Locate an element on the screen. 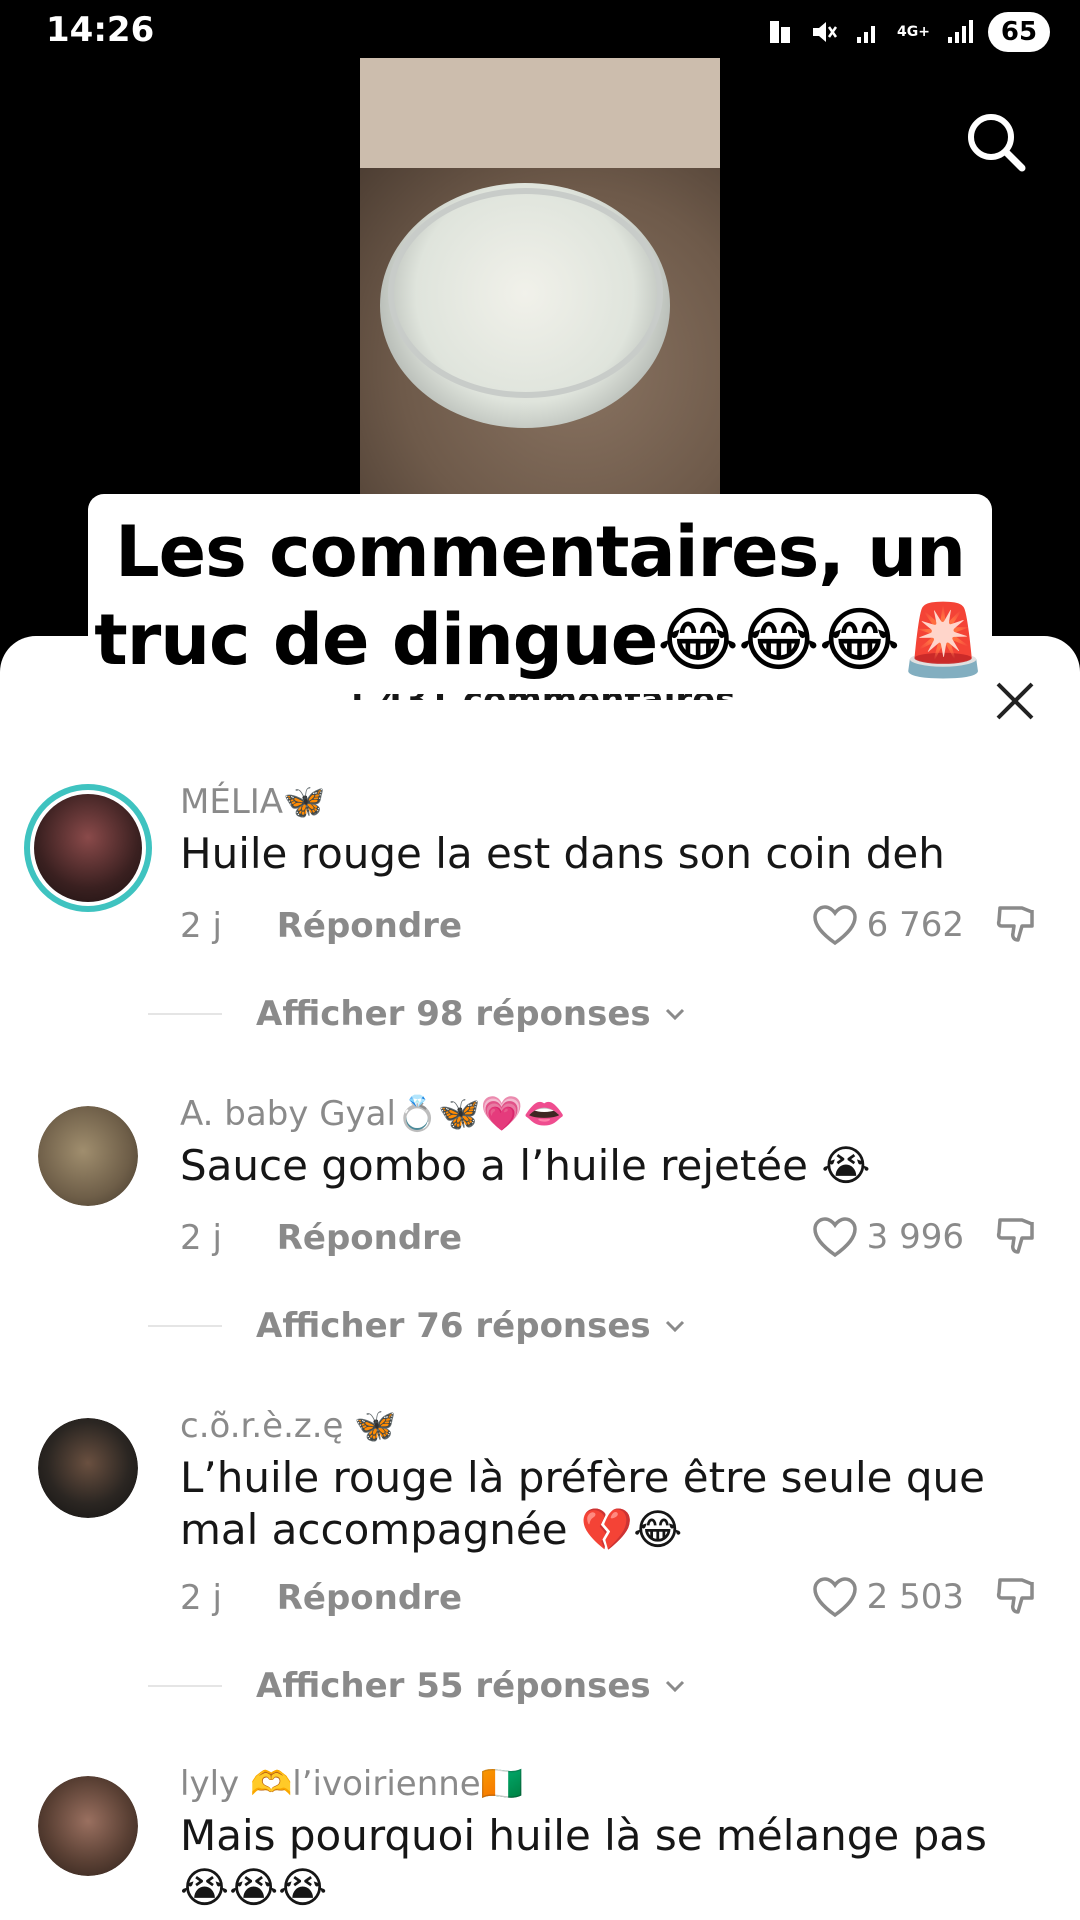 The image size is (1080, 1920). cooking-pot-rim is located at coordinates (525, 293).